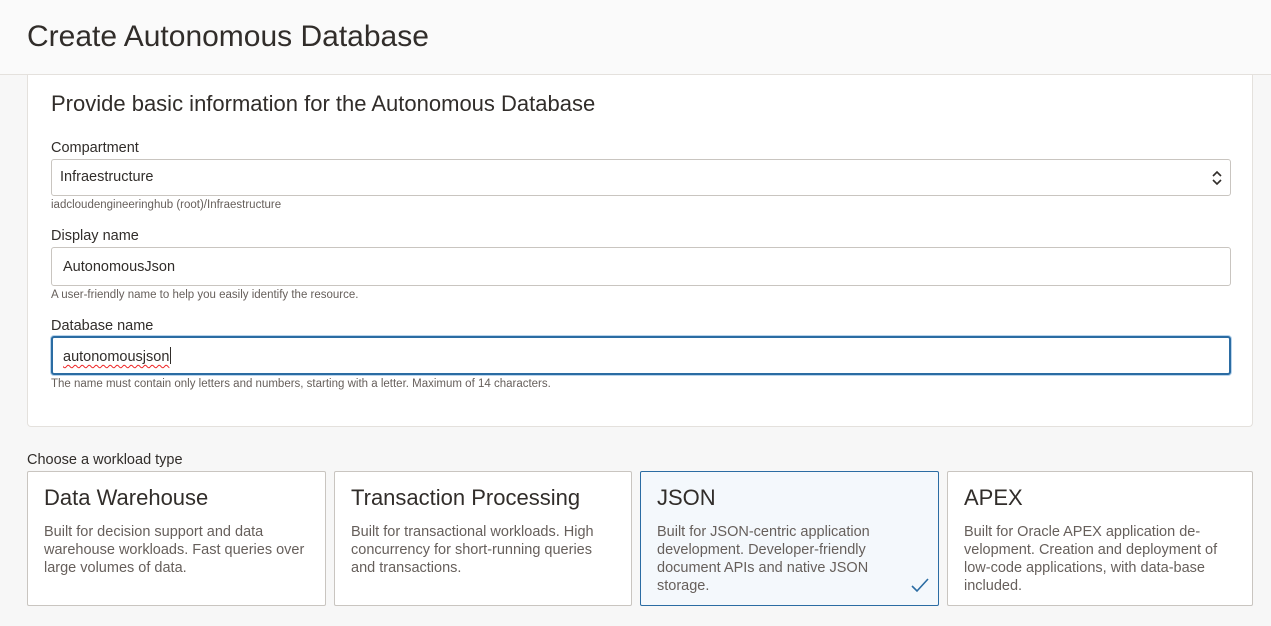 This screenshot has height=626, width=1271. I want to click on card-title: APEX, so click(993, 497).